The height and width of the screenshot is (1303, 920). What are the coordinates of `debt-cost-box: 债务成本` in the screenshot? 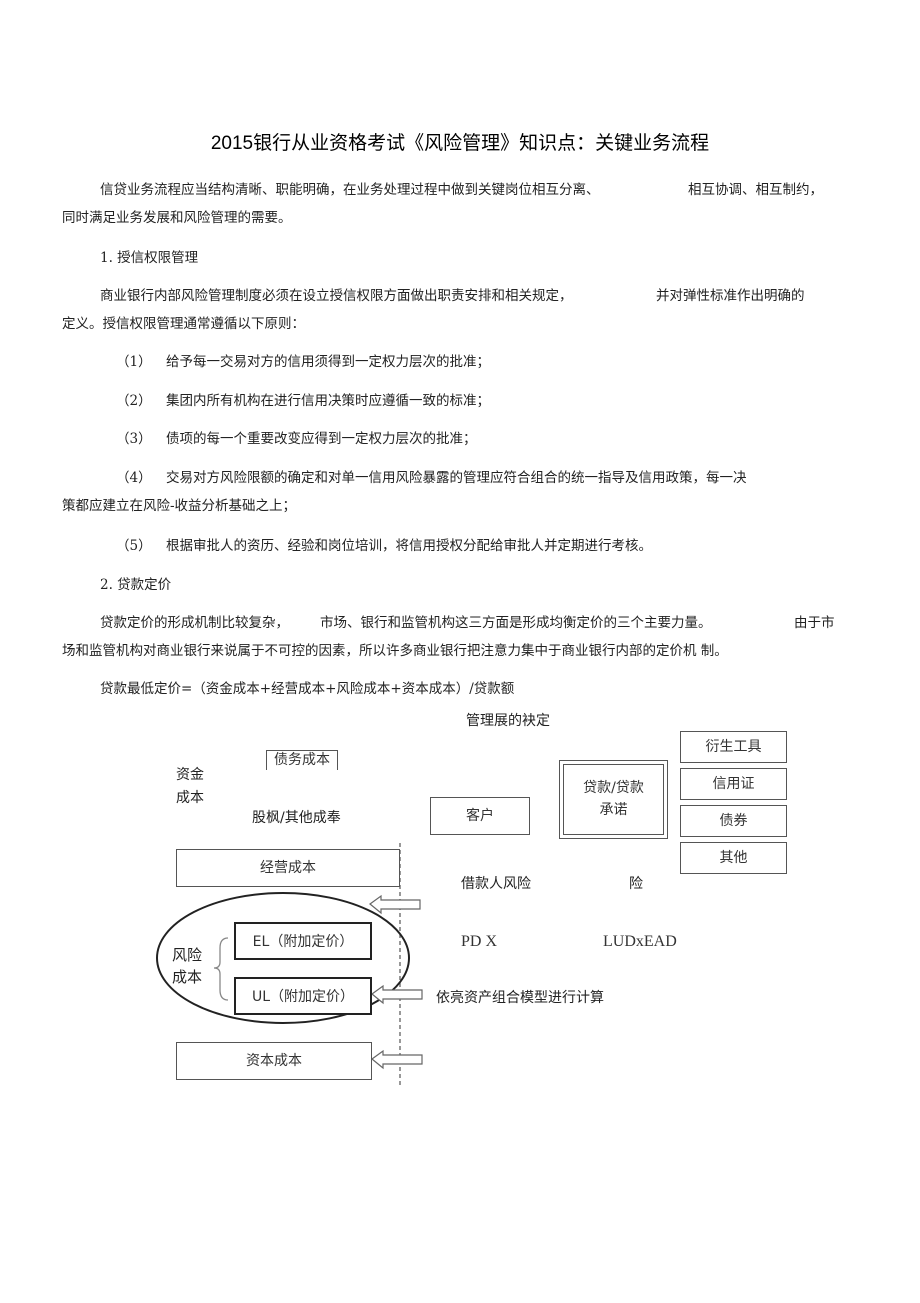 It's located at (302, 760).